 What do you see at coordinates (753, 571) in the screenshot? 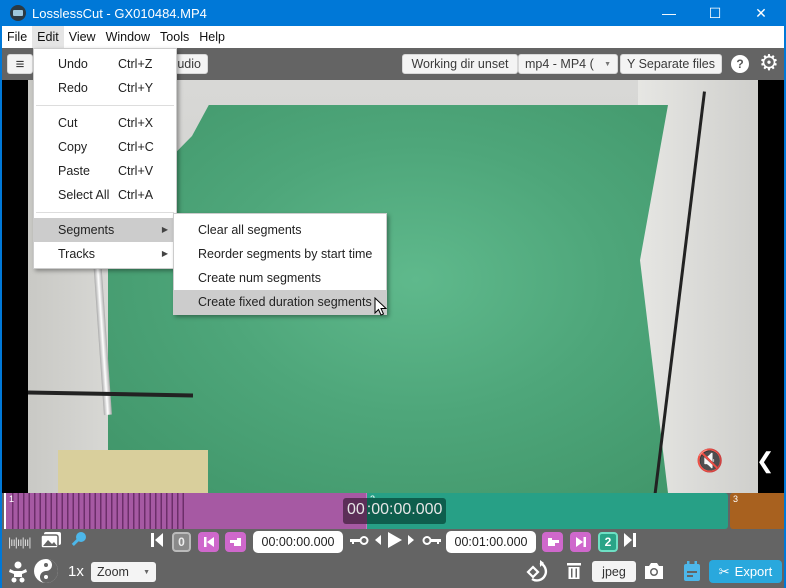
I see `export-label: Export` at bounding box center [753, 571].